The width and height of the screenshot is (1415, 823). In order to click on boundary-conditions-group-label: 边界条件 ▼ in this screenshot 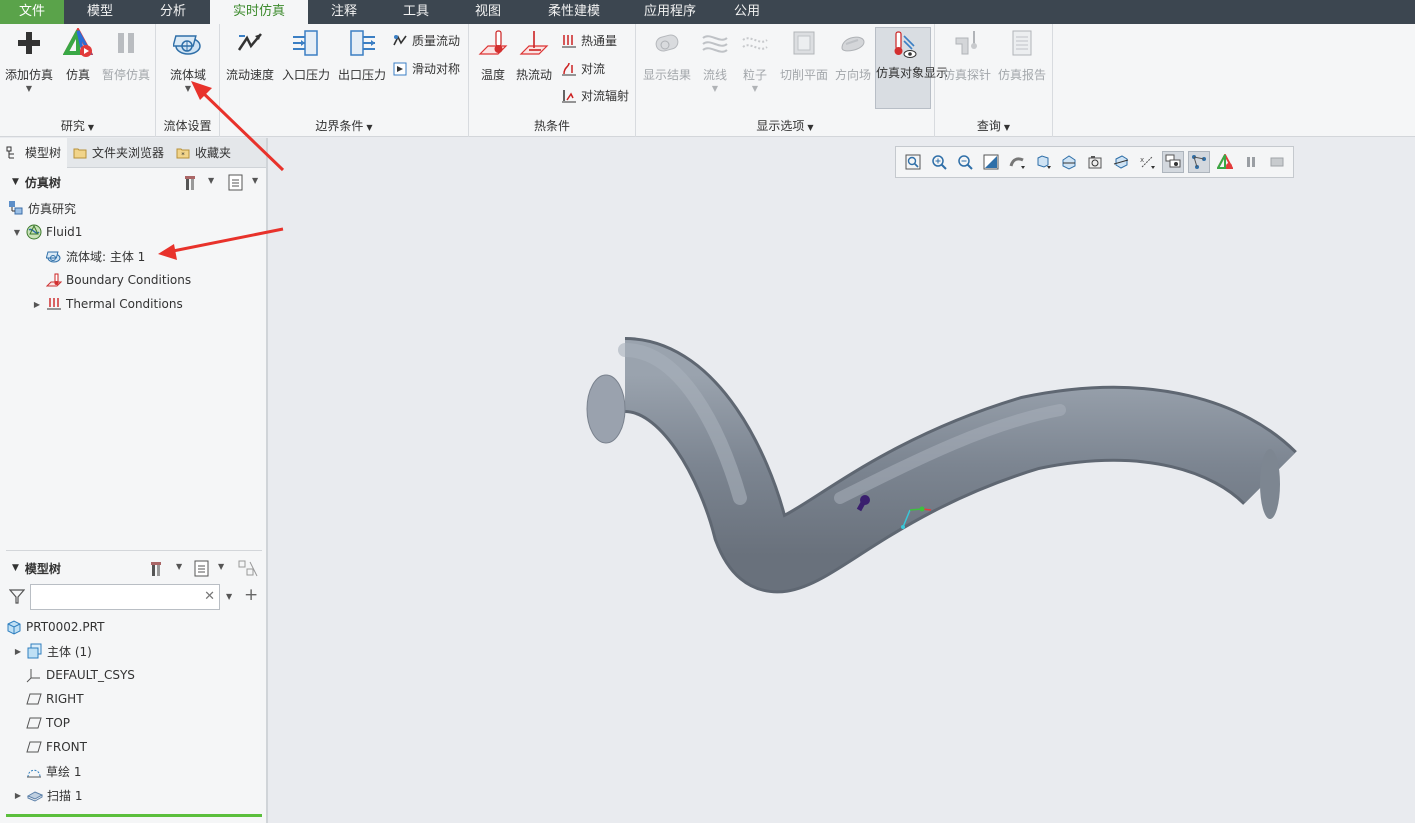, I will do `click(344, 125)`.